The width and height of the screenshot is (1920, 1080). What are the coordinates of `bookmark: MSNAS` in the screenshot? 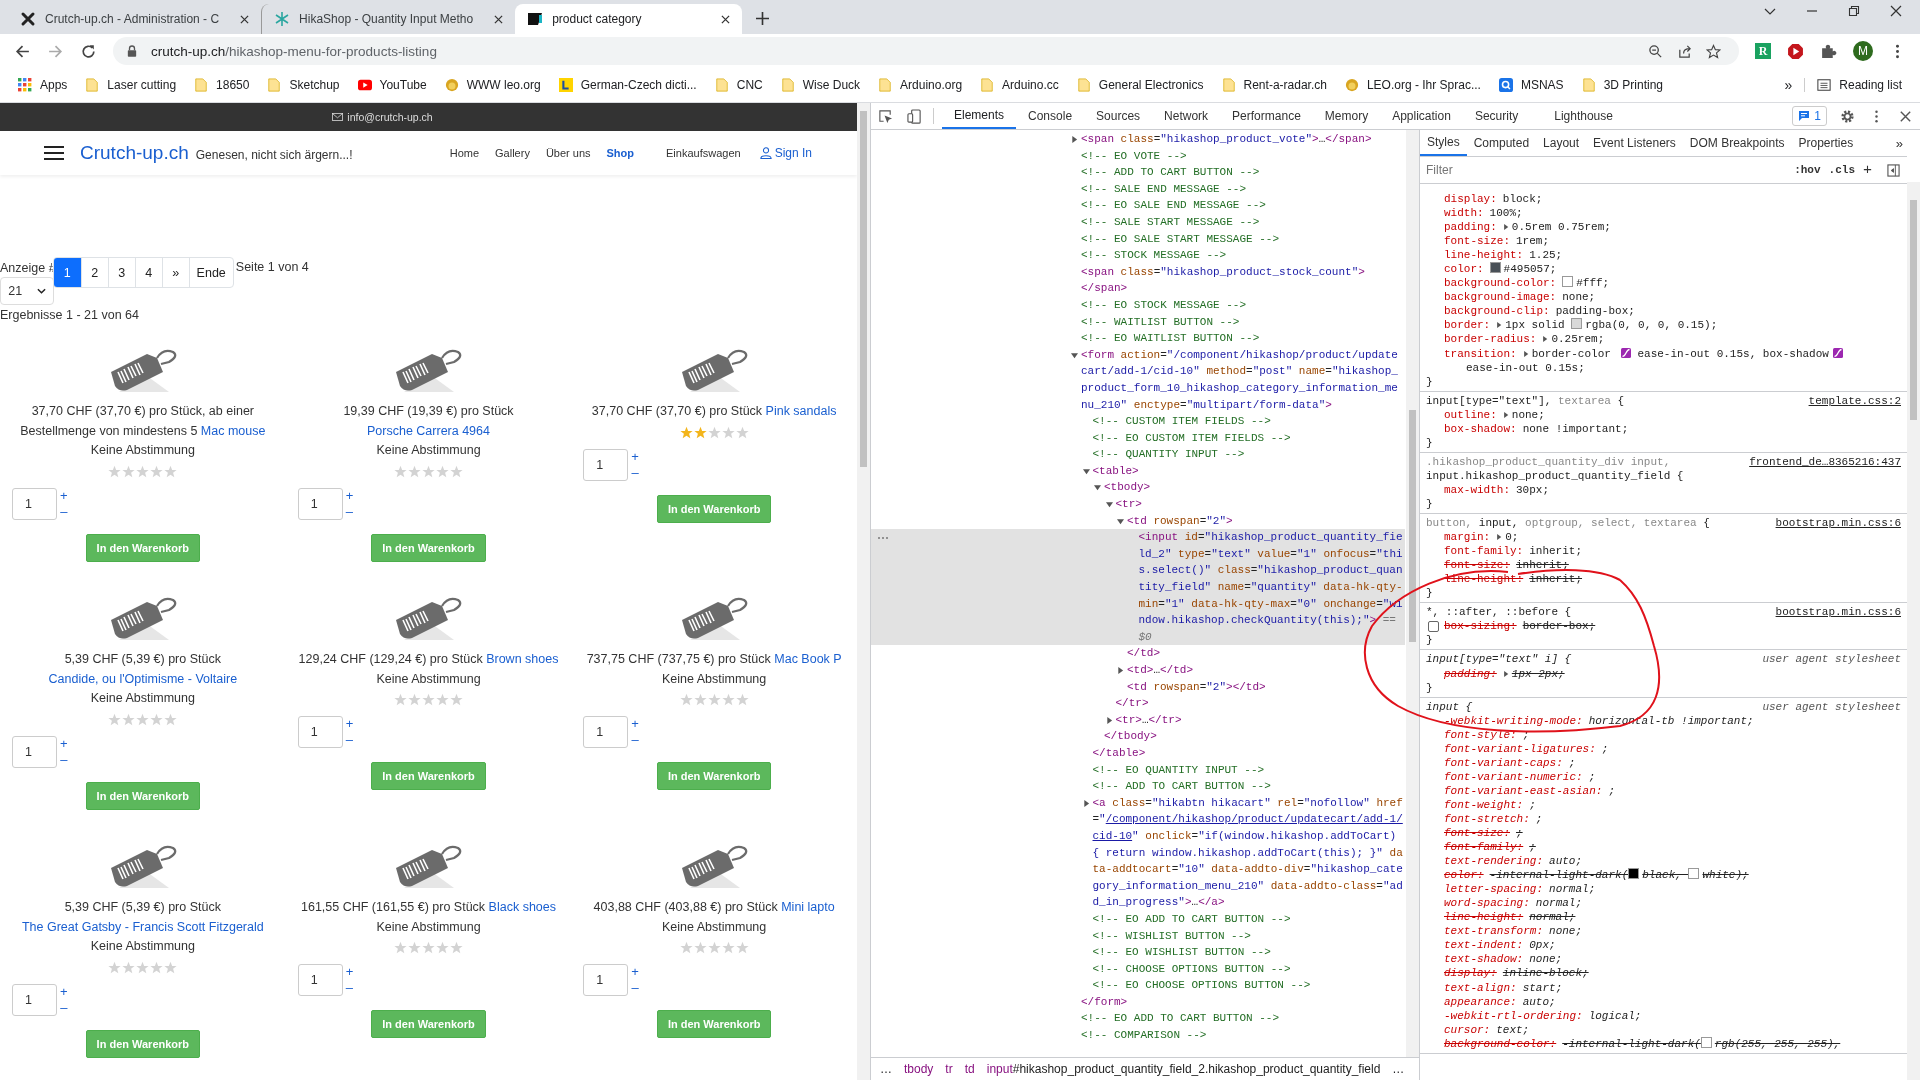 It's located at (1531, 85).